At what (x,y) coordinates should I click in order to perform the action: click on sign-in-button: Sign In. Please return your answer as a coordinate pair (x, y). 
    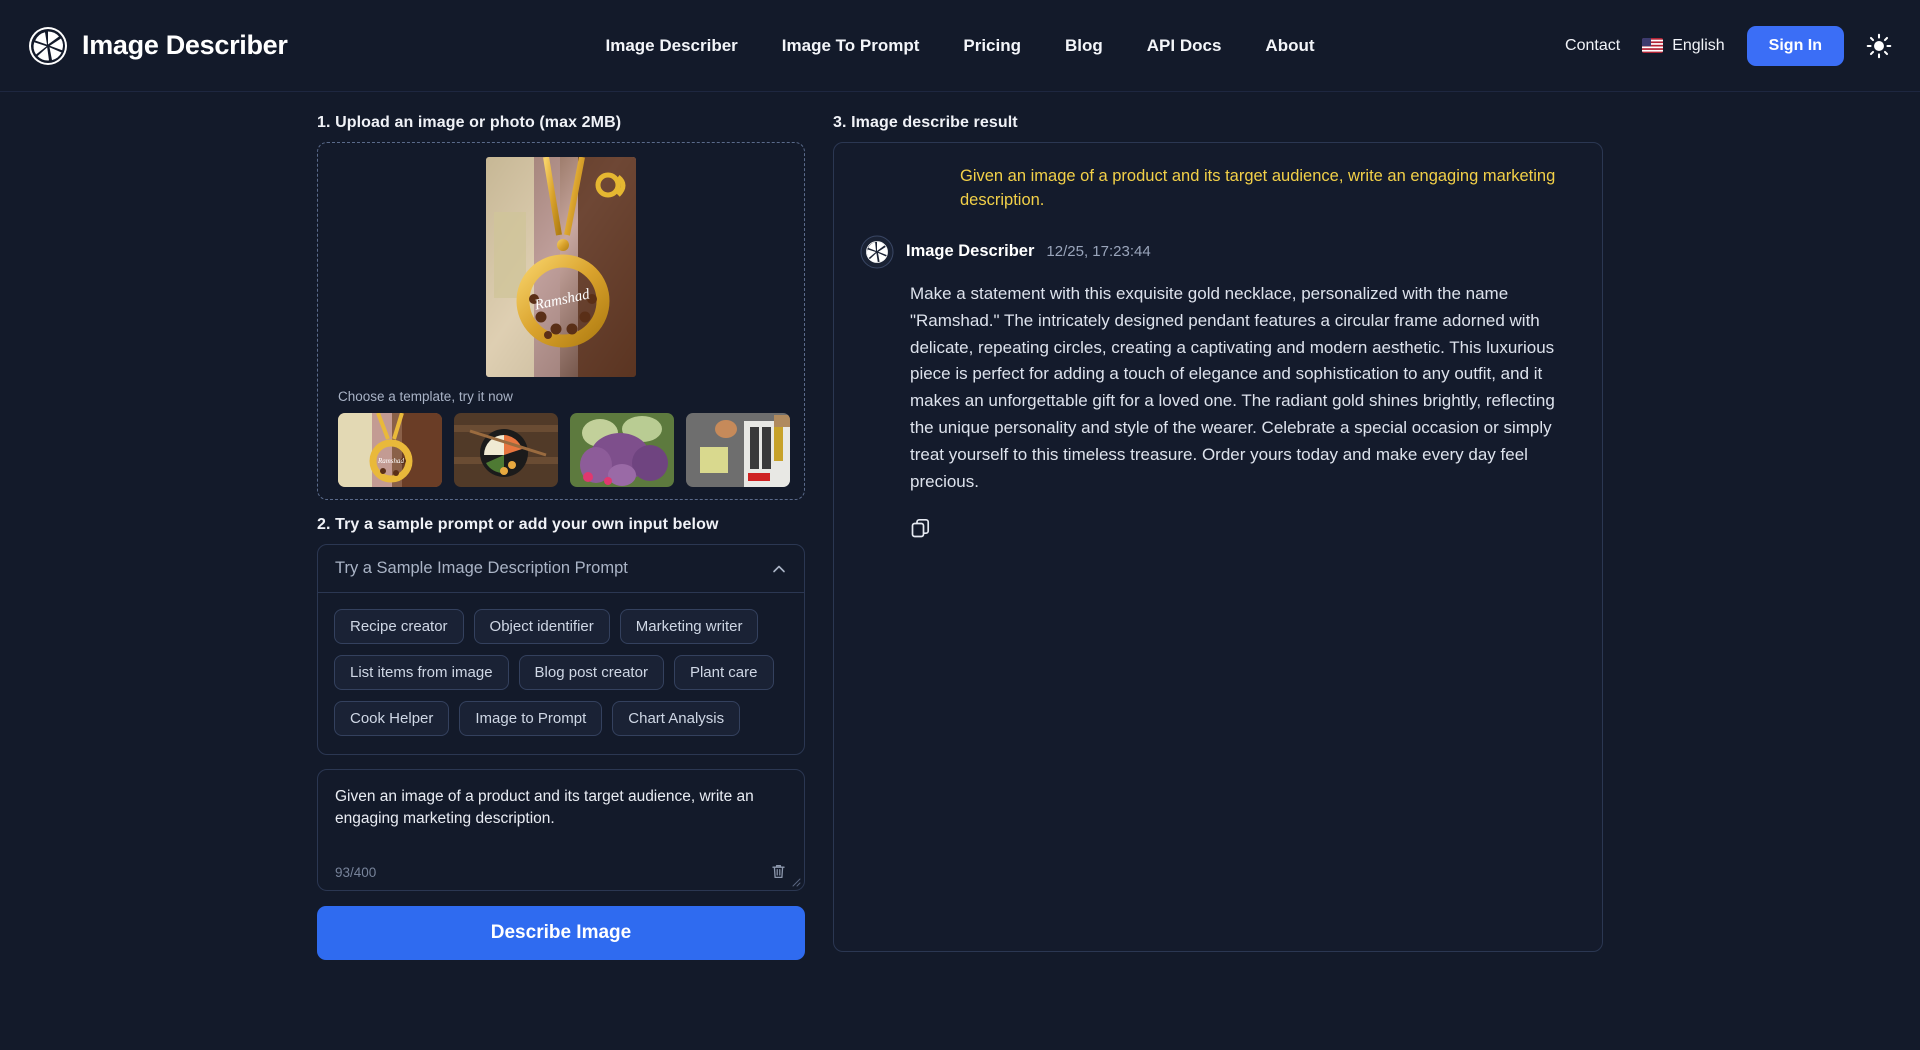
    Looking at the image, I should click on (1795, 45).